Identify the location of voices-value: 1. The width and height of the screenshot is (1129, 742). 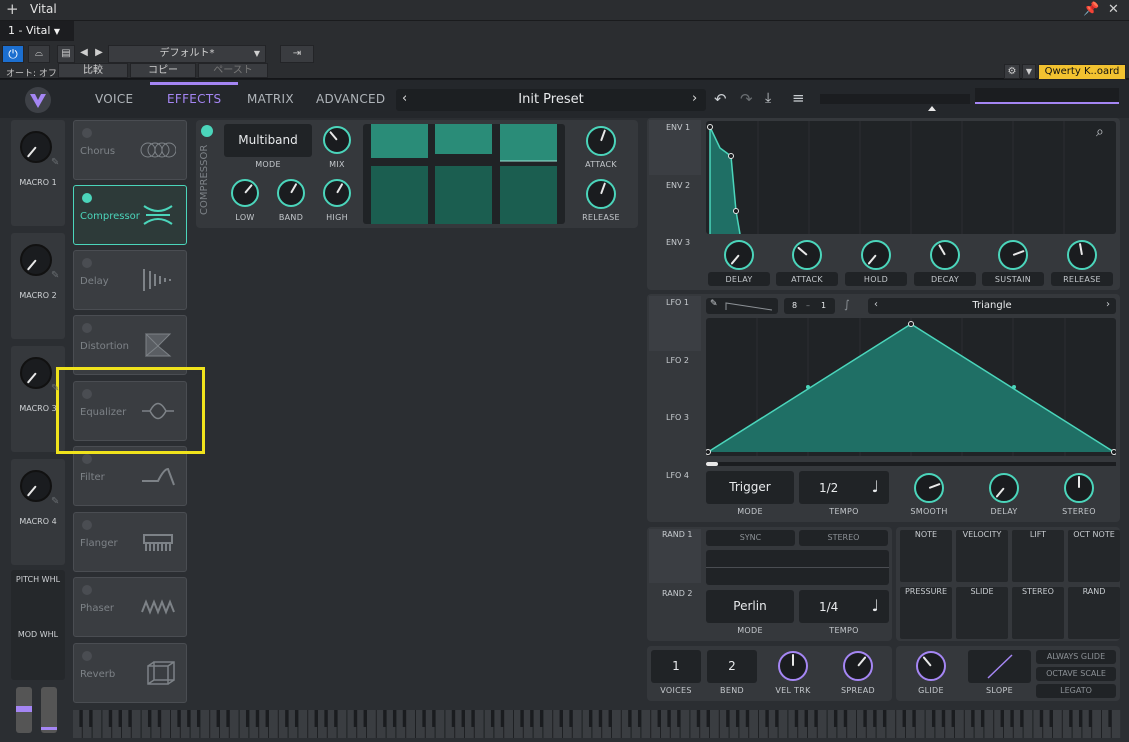
(676, 666).